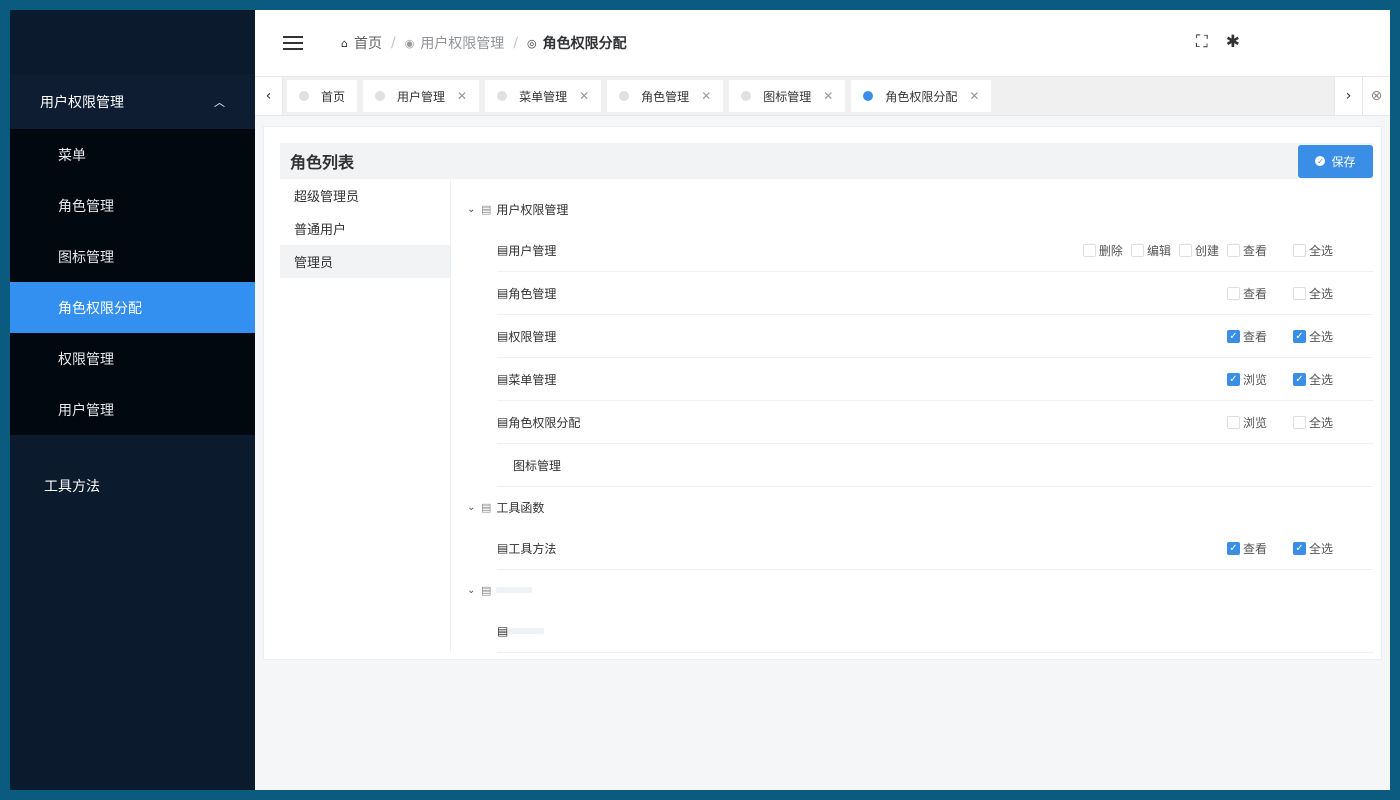  I want to click on tree-node-tool-functions: ⌄ ▤ 工具函数, so click(920, 507).